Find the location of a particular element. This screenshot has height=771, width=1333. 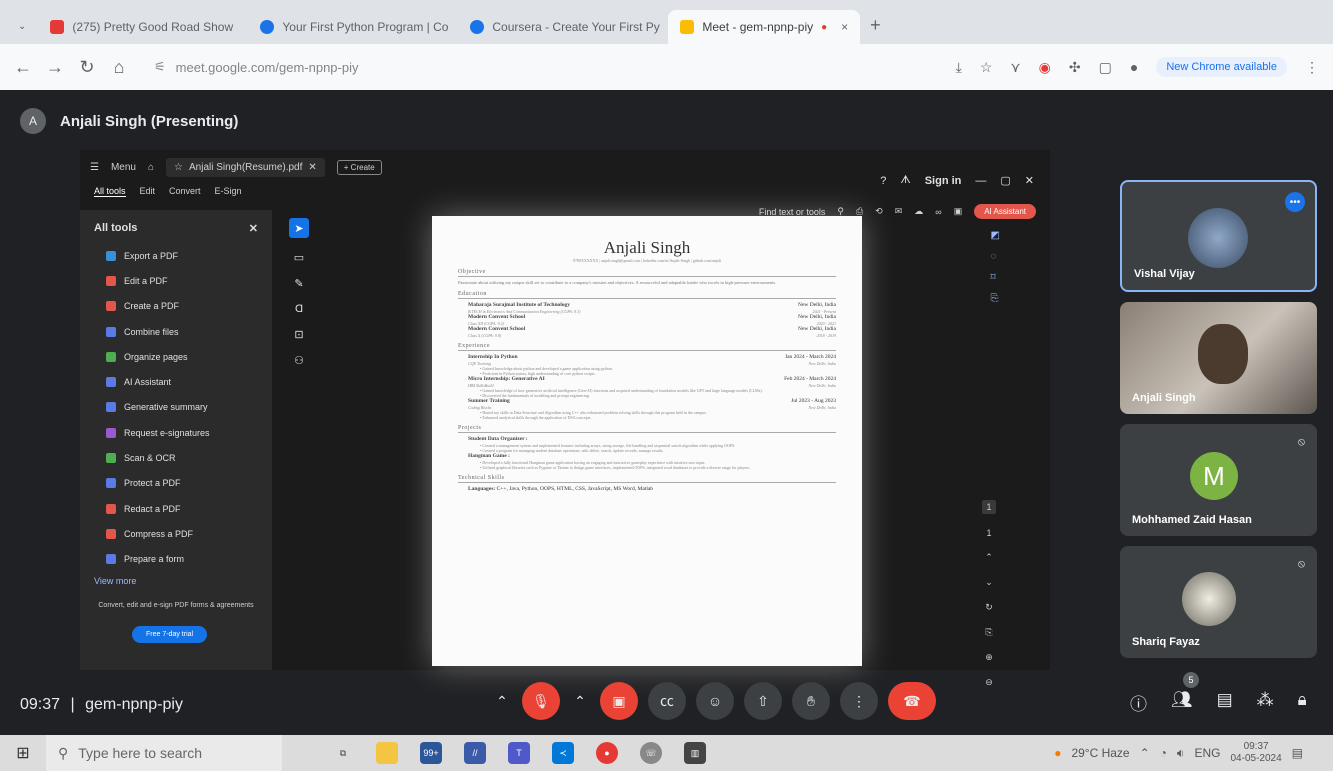

extensions-puzzle-icon: ✣ is located at coordinates (1075, 67).